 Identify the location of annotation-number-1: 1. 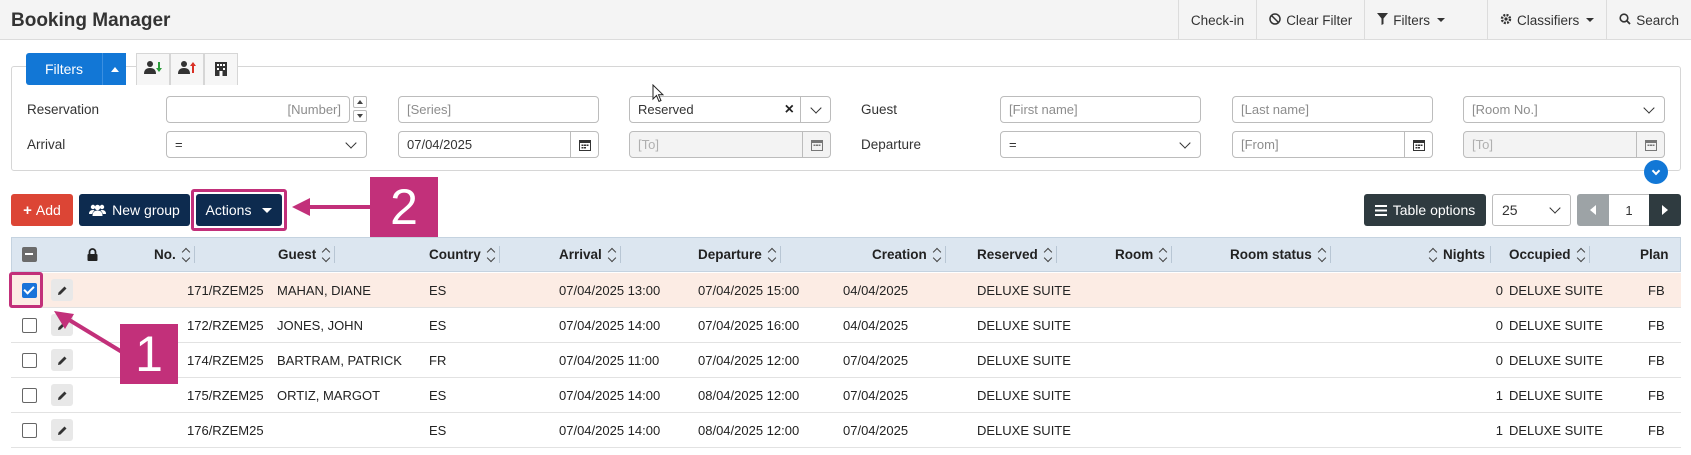
(149, 354).